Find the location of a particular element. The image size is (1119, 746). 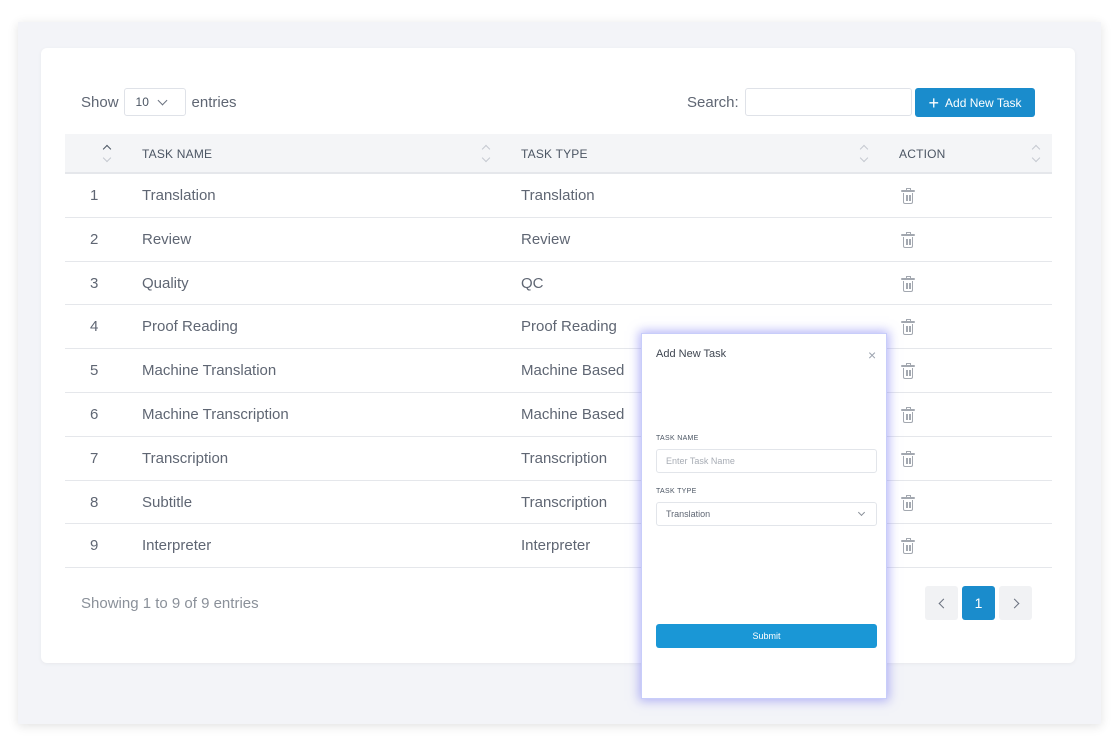

table-row: 8 Subtitle Transcription is located at coordinates (558, 503).